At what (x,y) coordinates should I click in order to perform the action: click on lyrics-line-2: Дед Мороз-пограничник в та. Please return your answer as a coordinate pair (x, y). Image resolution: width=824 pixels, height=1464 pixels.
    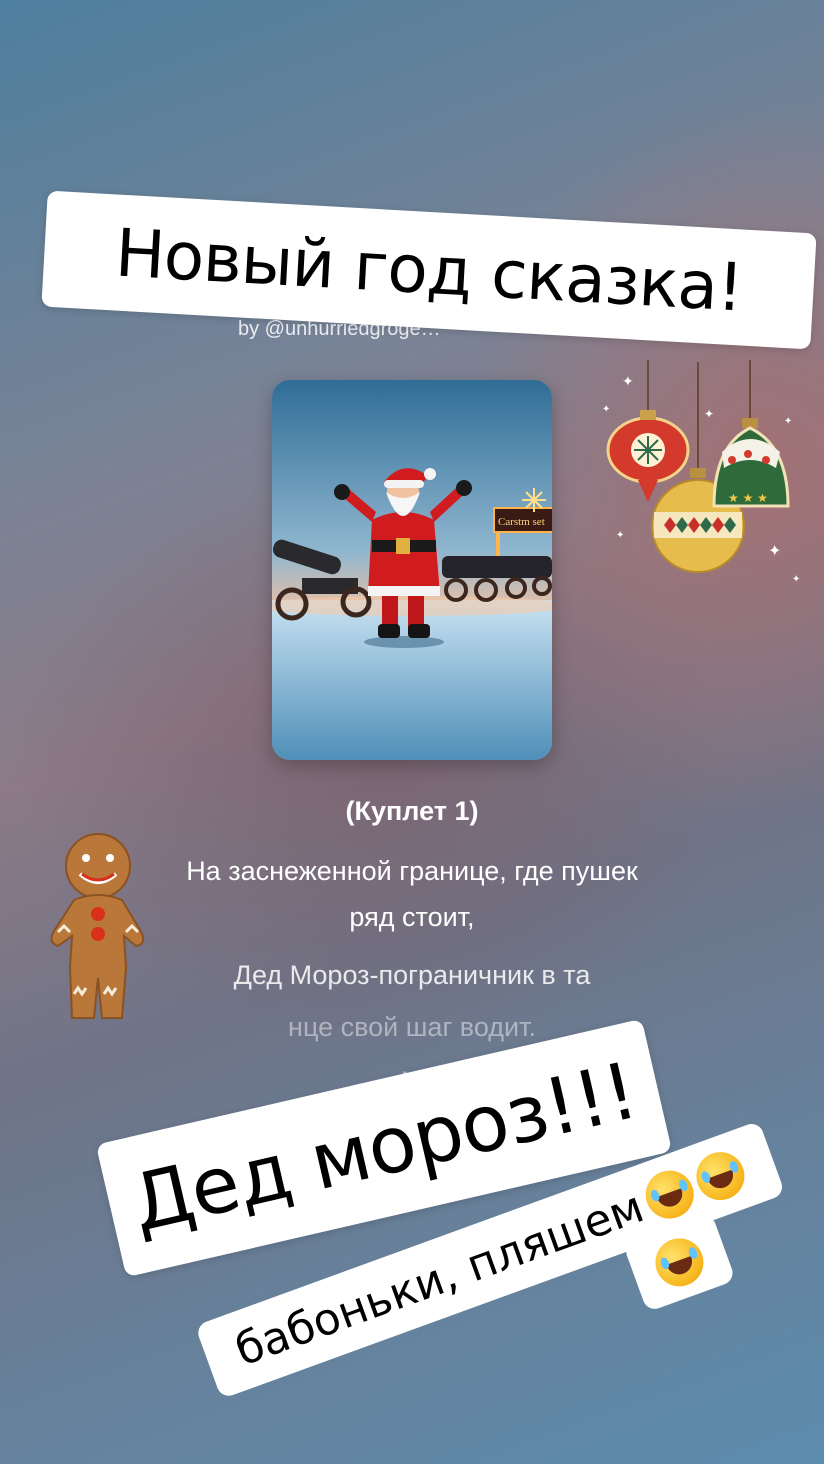
    Looking at the image, I should click on (412, 975).